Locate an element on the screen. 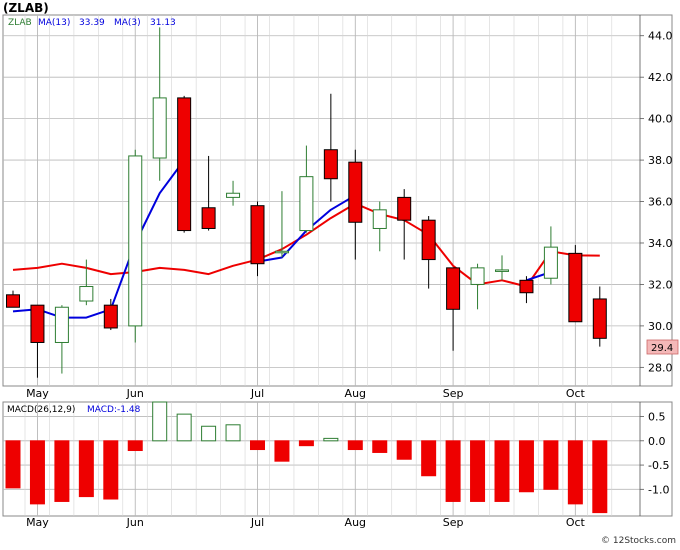 The image size is (680, 550). price-tick-label: 40.0 is located at coordinates (660, 119).